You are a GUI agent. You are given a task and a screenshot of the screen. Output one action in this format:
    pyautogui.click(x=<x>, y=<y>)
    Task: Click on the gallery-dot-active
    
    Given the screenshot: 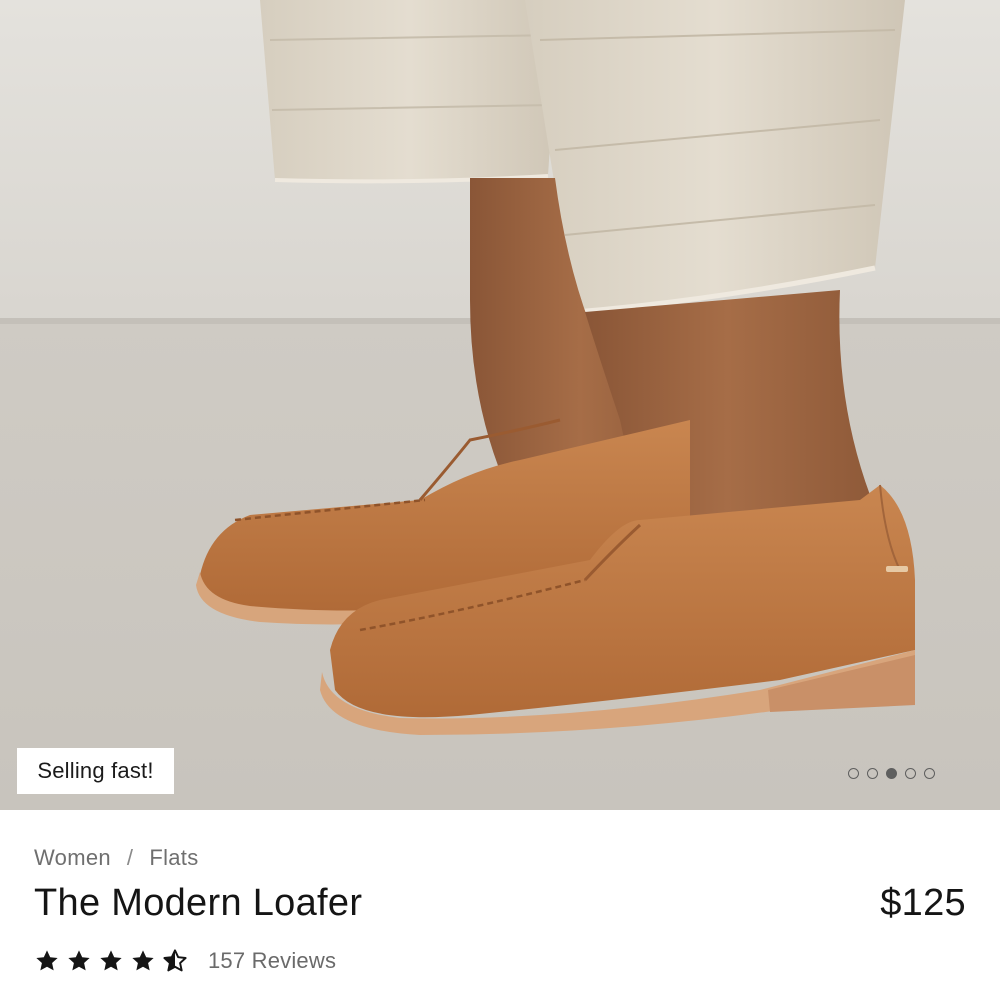 What is the action you would take?
    pyautogui.click(x=891, y=773)
    